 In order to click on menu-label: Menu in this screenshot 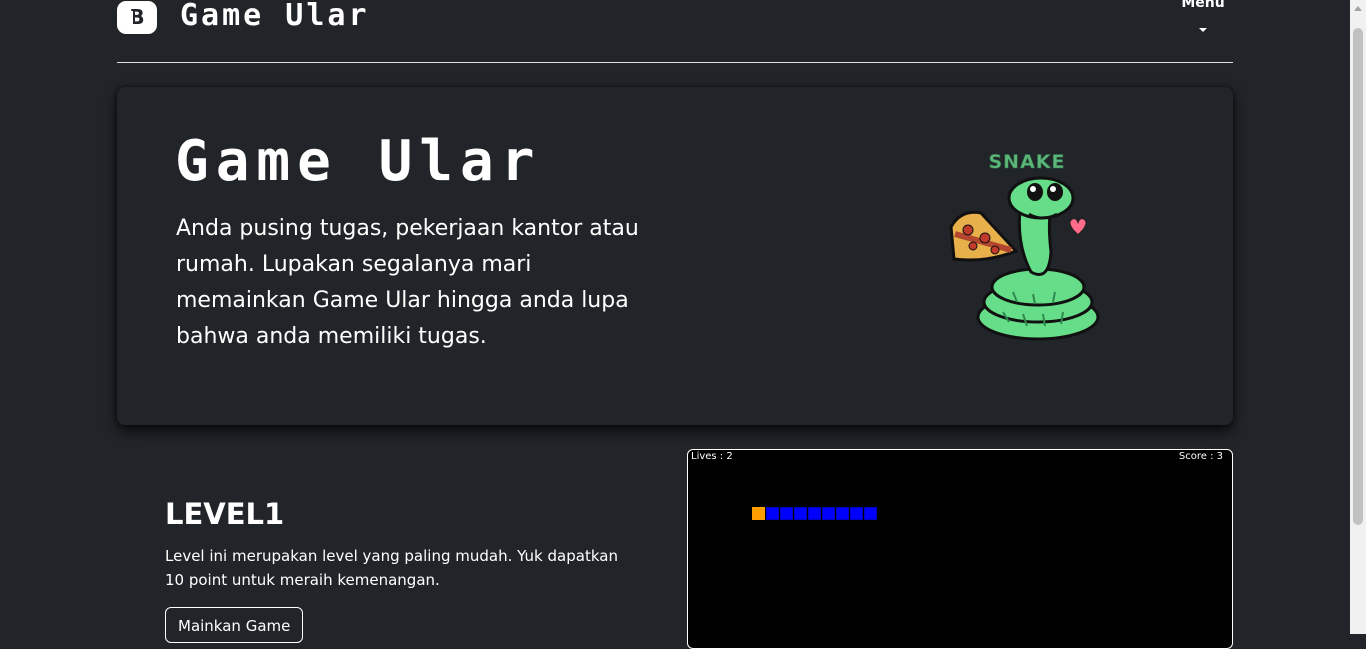, I will do `click(1203, 5)`.